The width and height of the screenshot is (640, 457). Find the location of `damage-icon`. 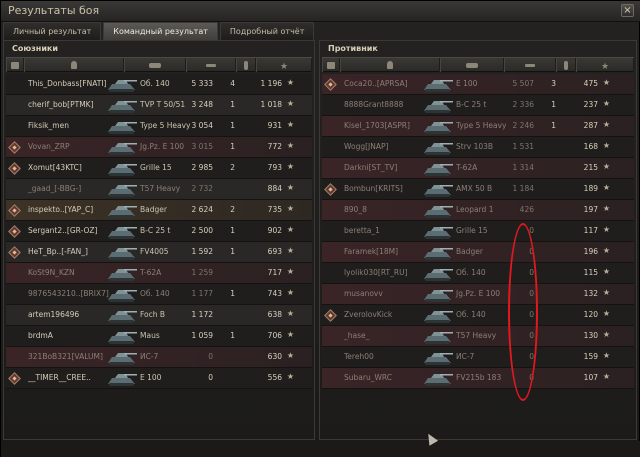

damage-icon is located at coordinates (530, 65).